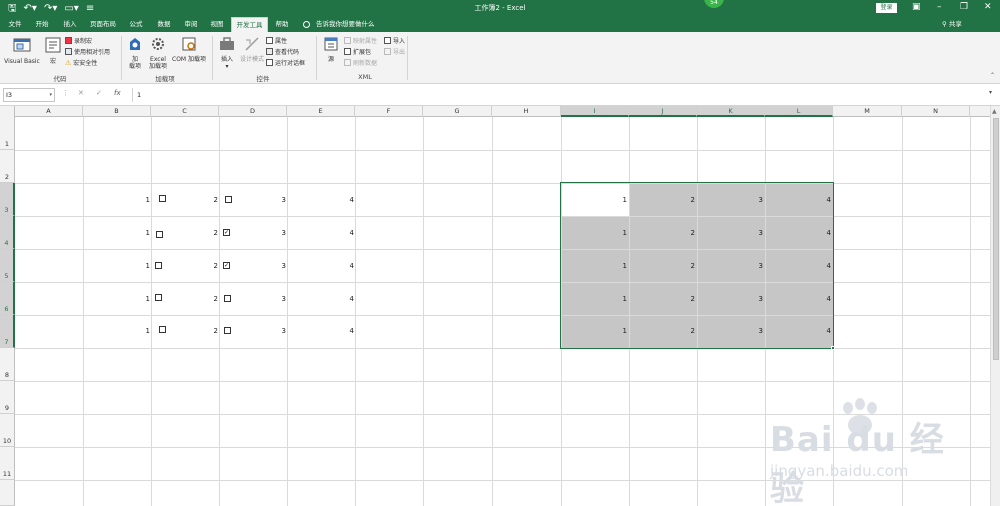 This screenshot has width=1000, height=506. I want to click on cell-c3: 2, so click(203, 200).